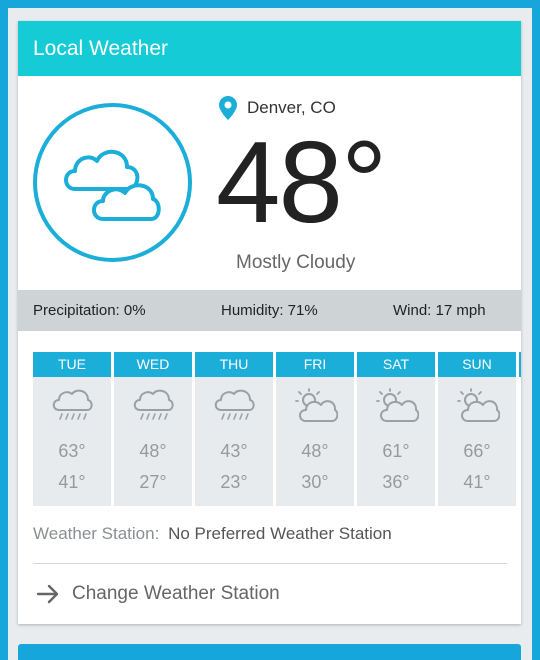  What do you see at coordinates (439, 310) in the screenshot?
I see `wind-stat: Wind: 17 mph` at bounding box center [439, 310].